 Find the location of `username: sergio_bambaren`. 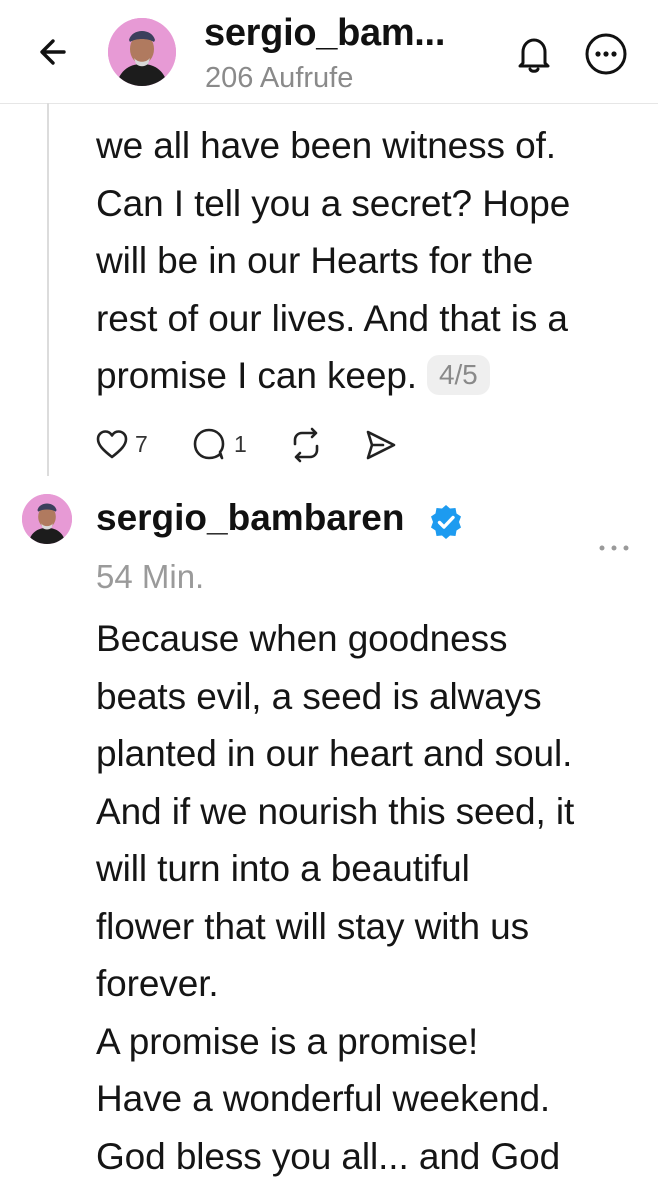

username: sergio_bambaren is located at coordinates (250, 518).